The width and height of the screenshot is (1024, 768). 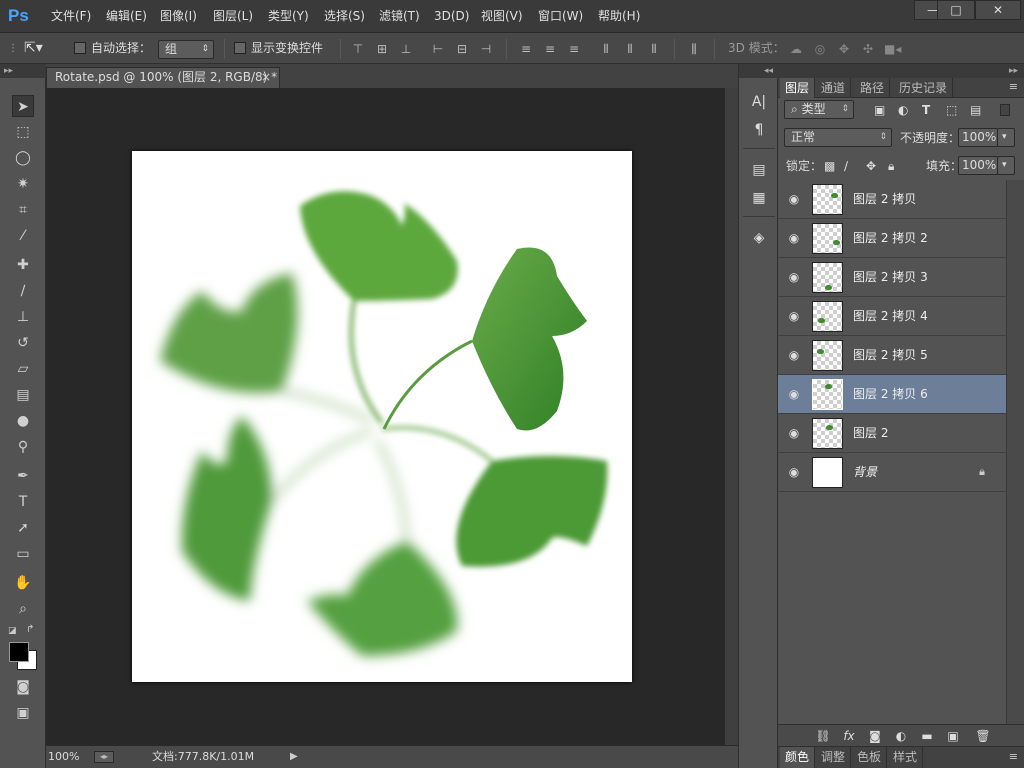 I want to click on layer-row: ◉ 图层 2 拷贝 5, so click(x=892, y=355).